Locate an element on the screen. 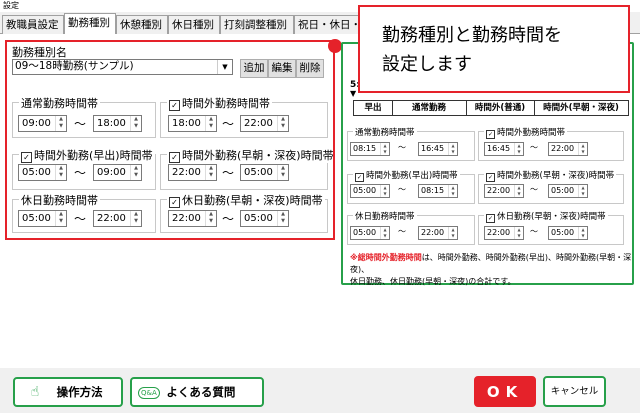  preview-holiday-night-from: 22:00 ▲ ▼ is located at coordinates (504, 233).